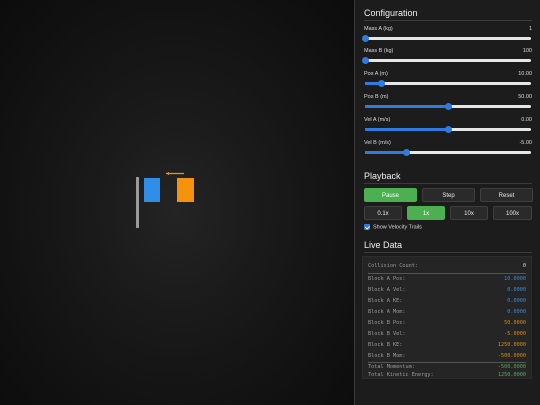  Describe the element at coordinates (506, 195) in the screenshot. I see `reset-button: Reset` at that location.